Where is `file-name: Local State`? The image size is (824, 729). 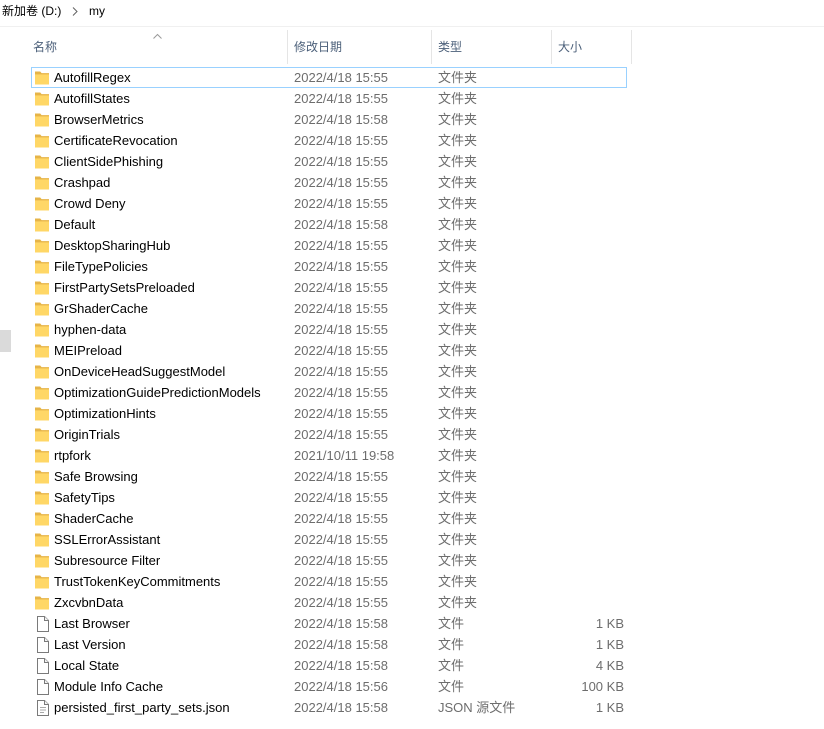
file-name: Local State is located at coordinates (86, 665).